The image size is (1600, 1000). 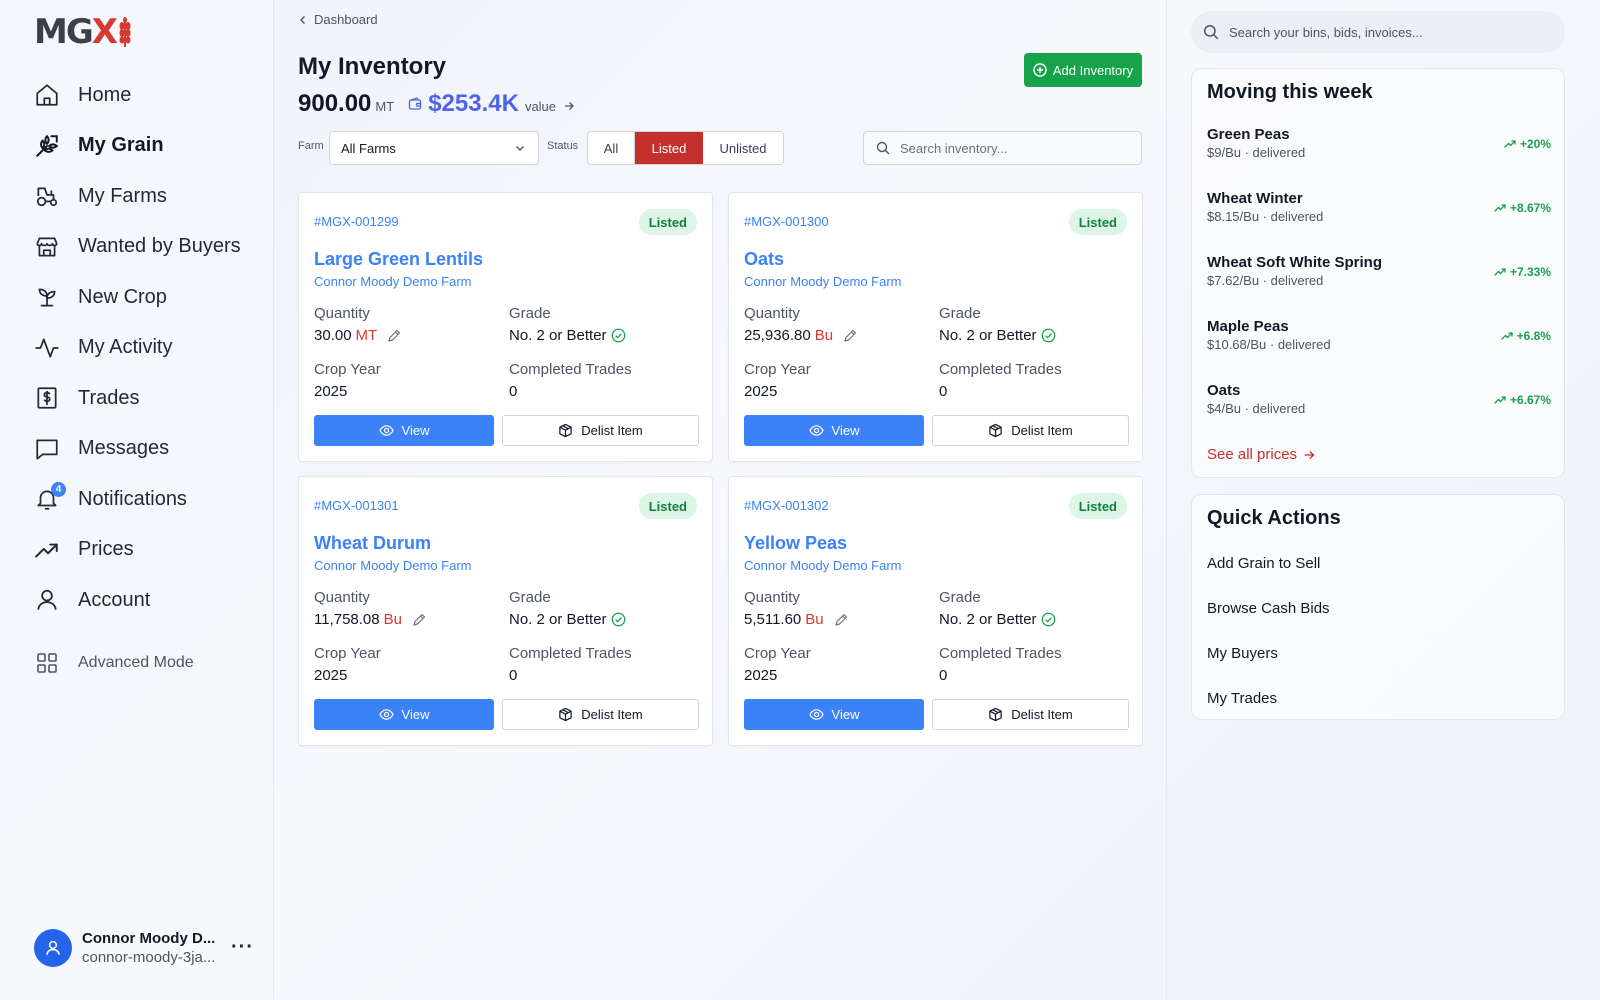 I want to click on add-inventory-button: Add Inventory, so click(x=1083, y=70).